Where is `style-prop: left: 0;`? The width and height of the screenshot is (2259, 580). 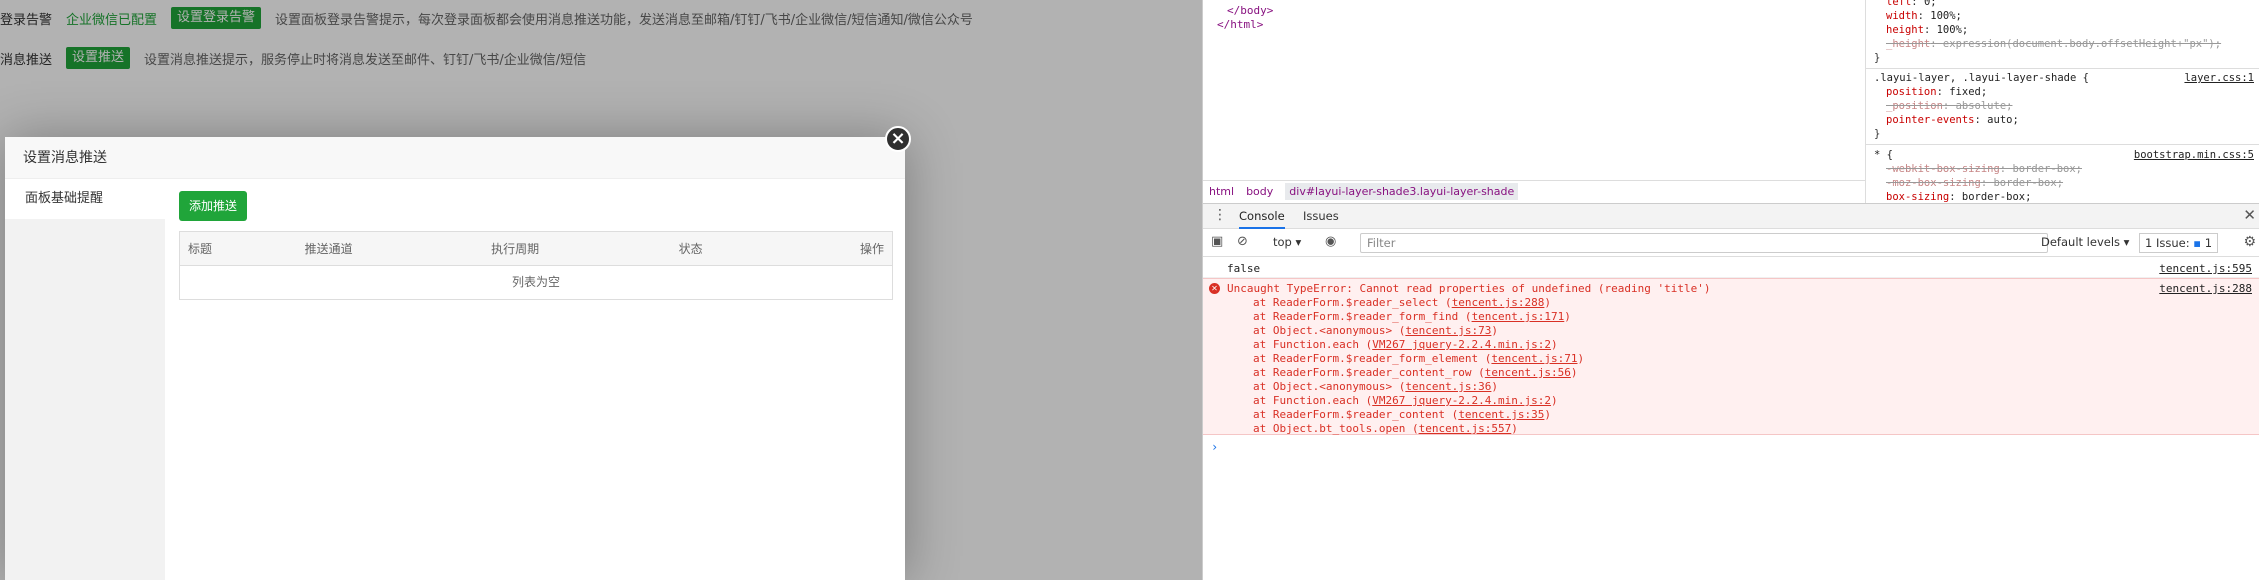
style-prop: left: 0; is located at coordinates (1911, 4).